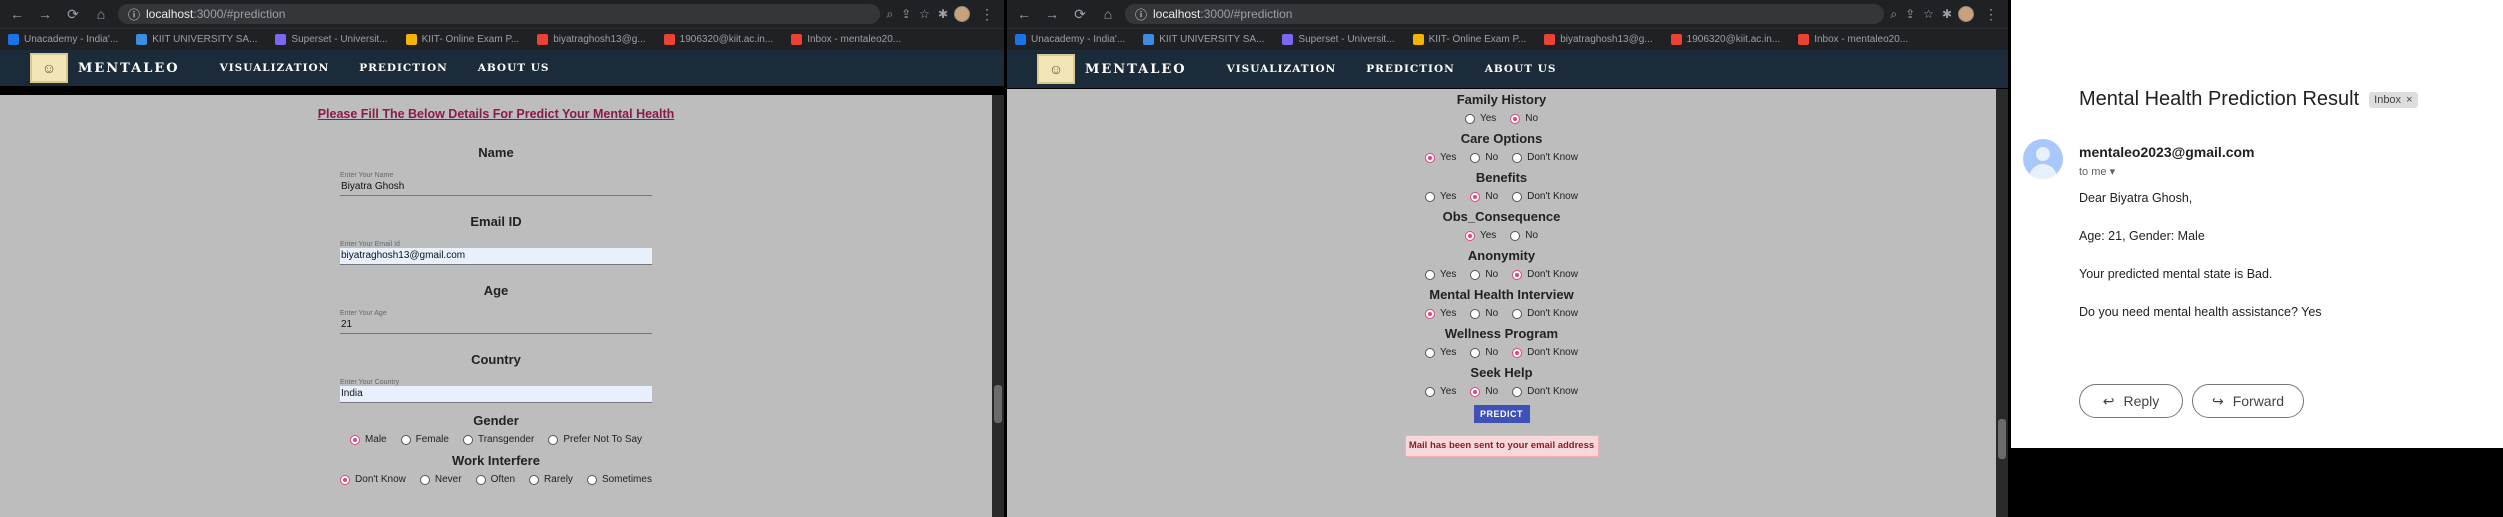 Image resolution: width=2503 pixels, height=517 pixels. What do you see at coordinates (1484, 274) in the screenshot?
I see `anonymity-option: No` at bounding box center [1484, 274].